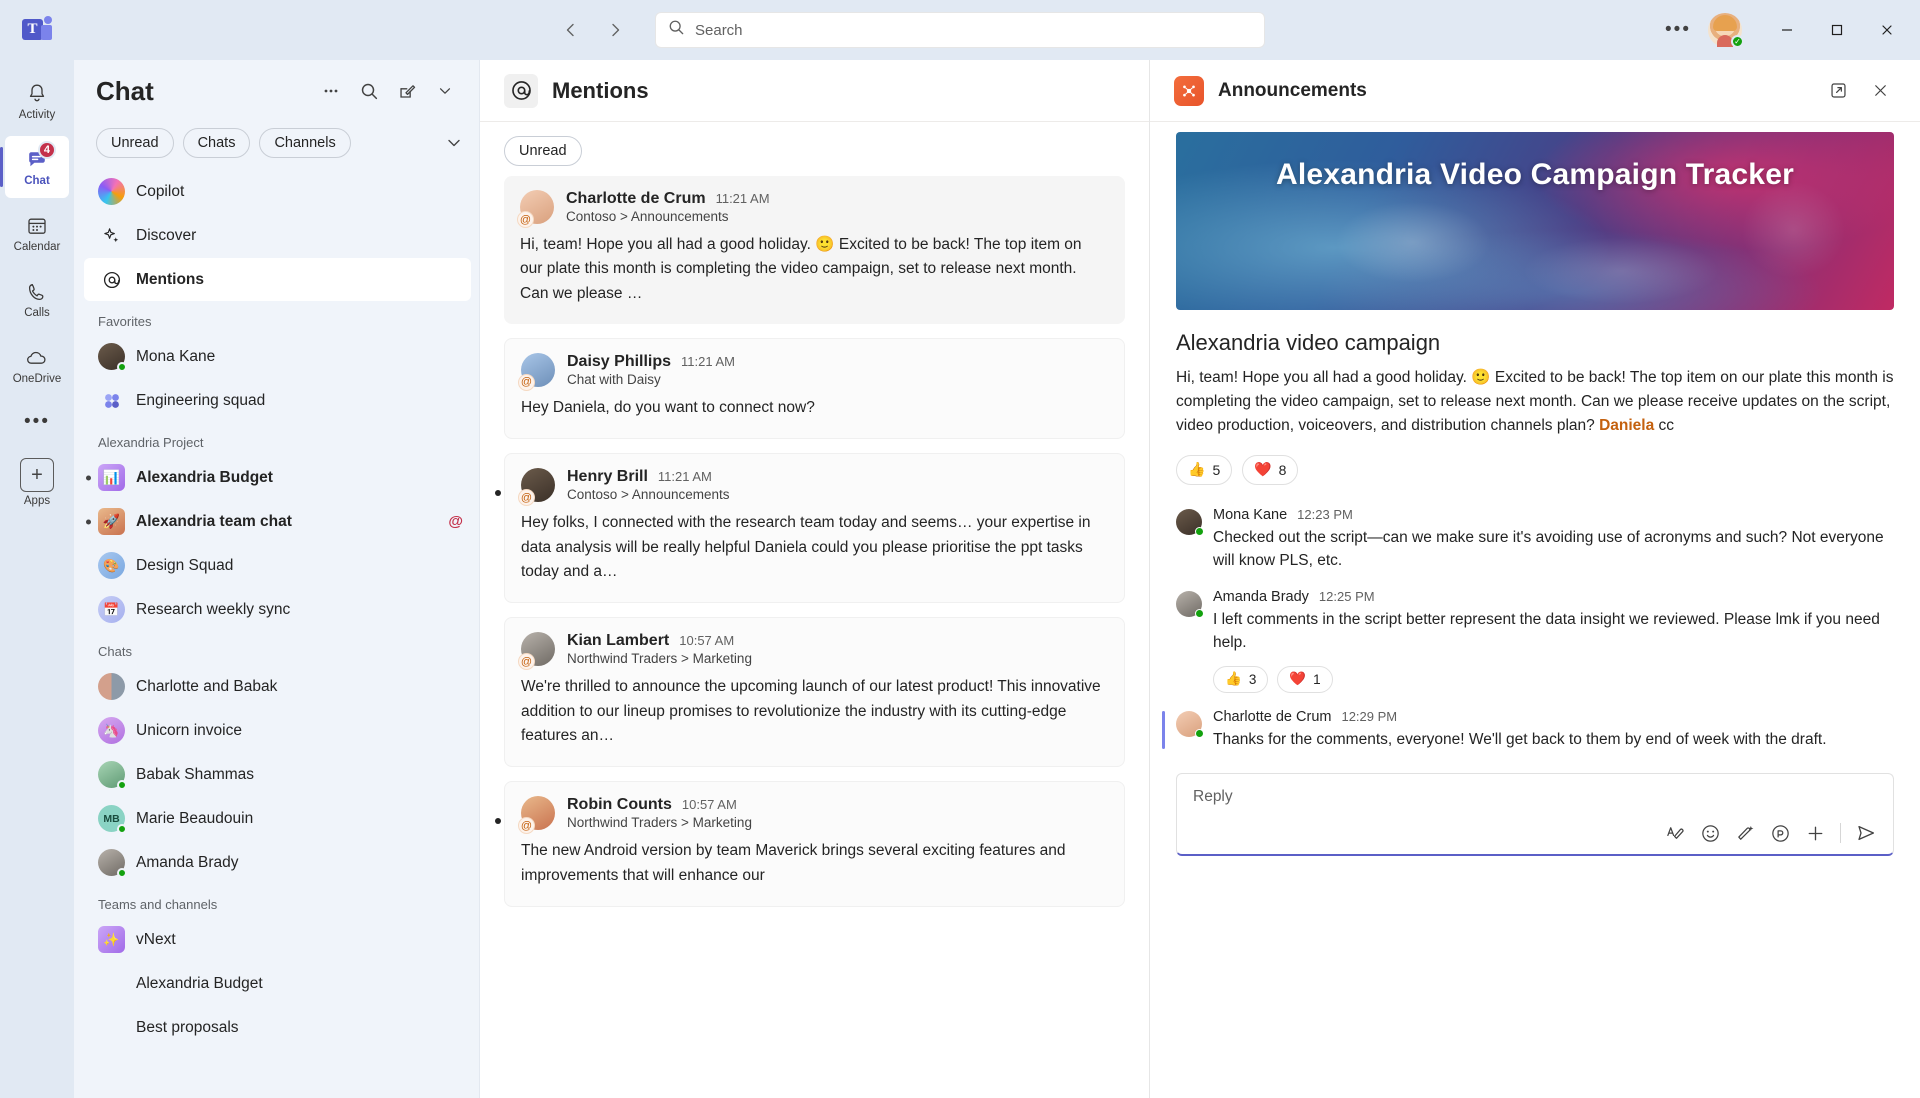  I want to click on minimize-button, so click(1787, 30).